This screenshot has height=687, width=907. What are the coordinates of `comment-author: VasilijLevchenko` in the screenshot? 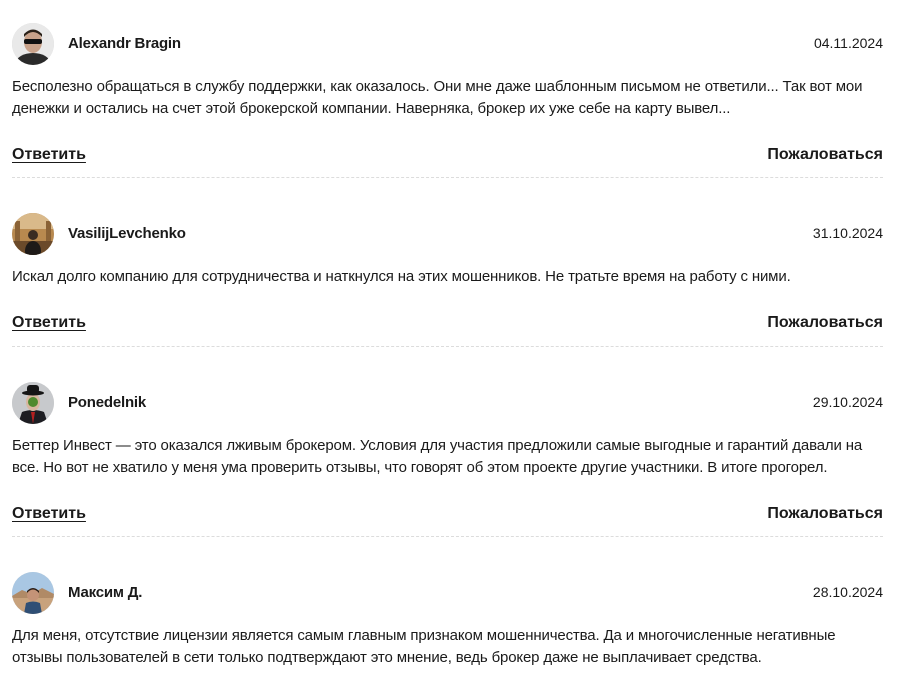 It's located at (127, 233).